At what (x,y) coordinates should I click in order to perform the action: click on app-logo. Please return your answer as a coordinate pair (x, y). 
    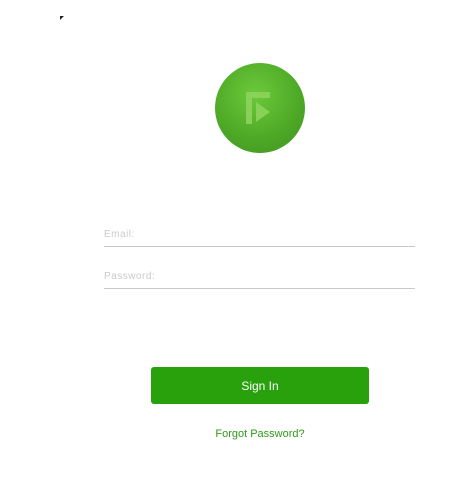
    Looking at the image, I should click on (260, 108).